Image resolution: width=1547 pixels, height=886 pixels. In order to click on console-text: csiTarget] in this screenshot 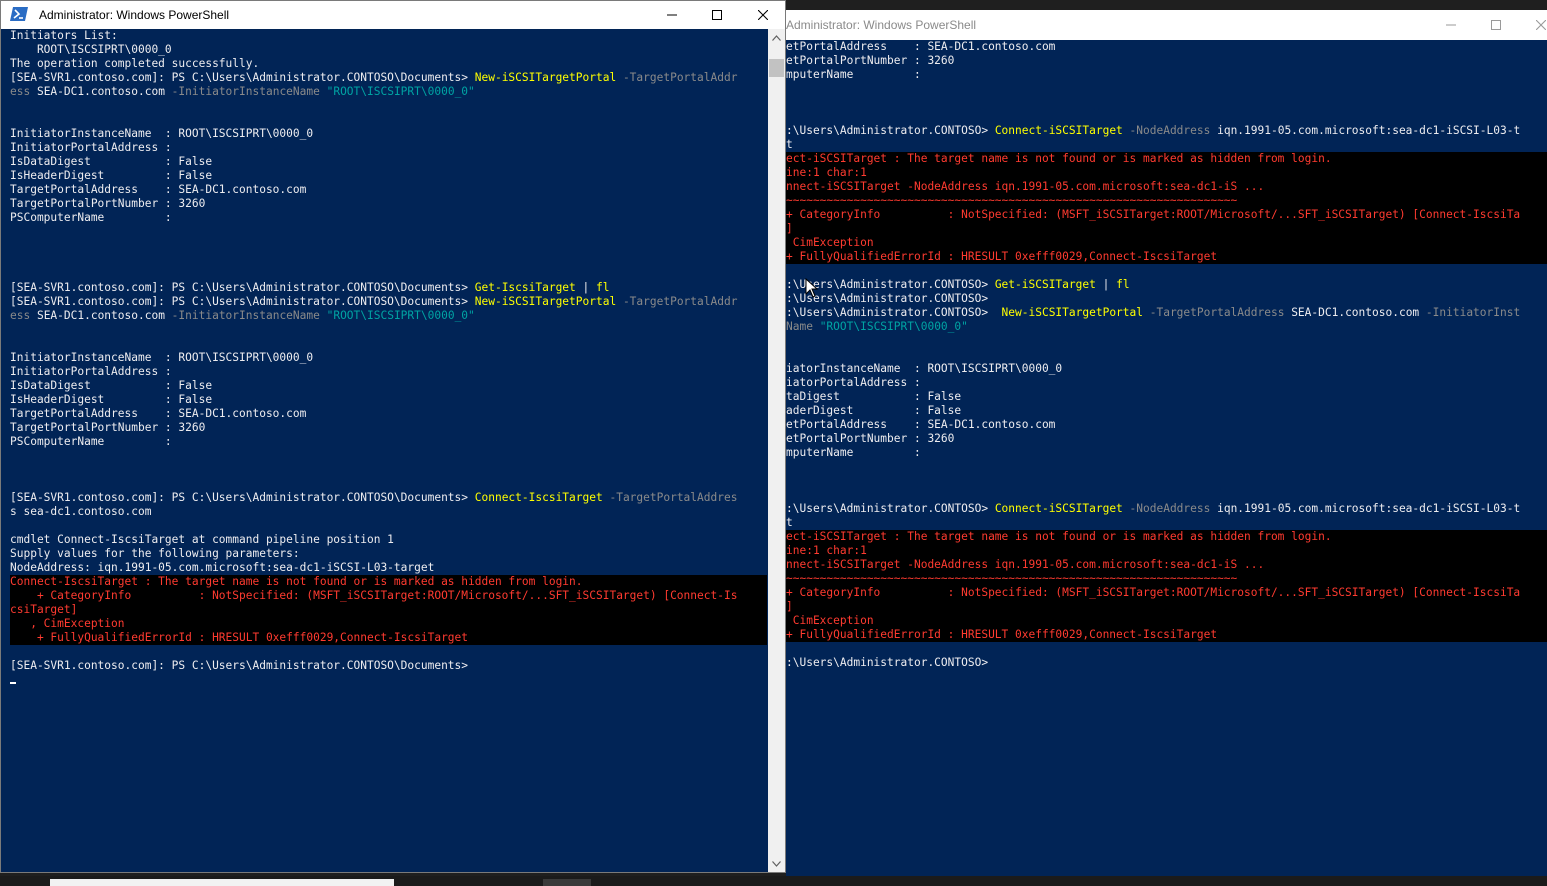, I will do `click(44, 609)`.